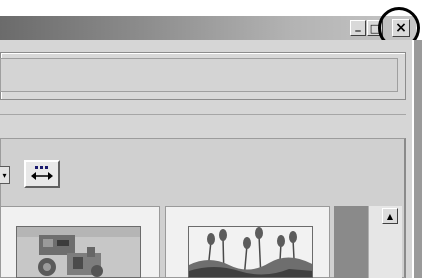  I want to click on tulip-photo, so click(250, 252).